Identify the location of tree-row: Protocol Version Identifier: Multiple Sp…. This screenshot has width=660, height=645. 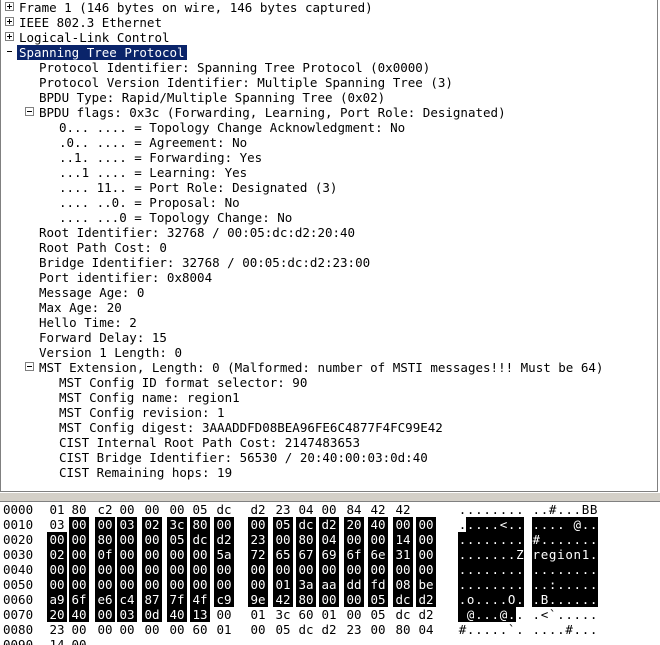
(329, 82).